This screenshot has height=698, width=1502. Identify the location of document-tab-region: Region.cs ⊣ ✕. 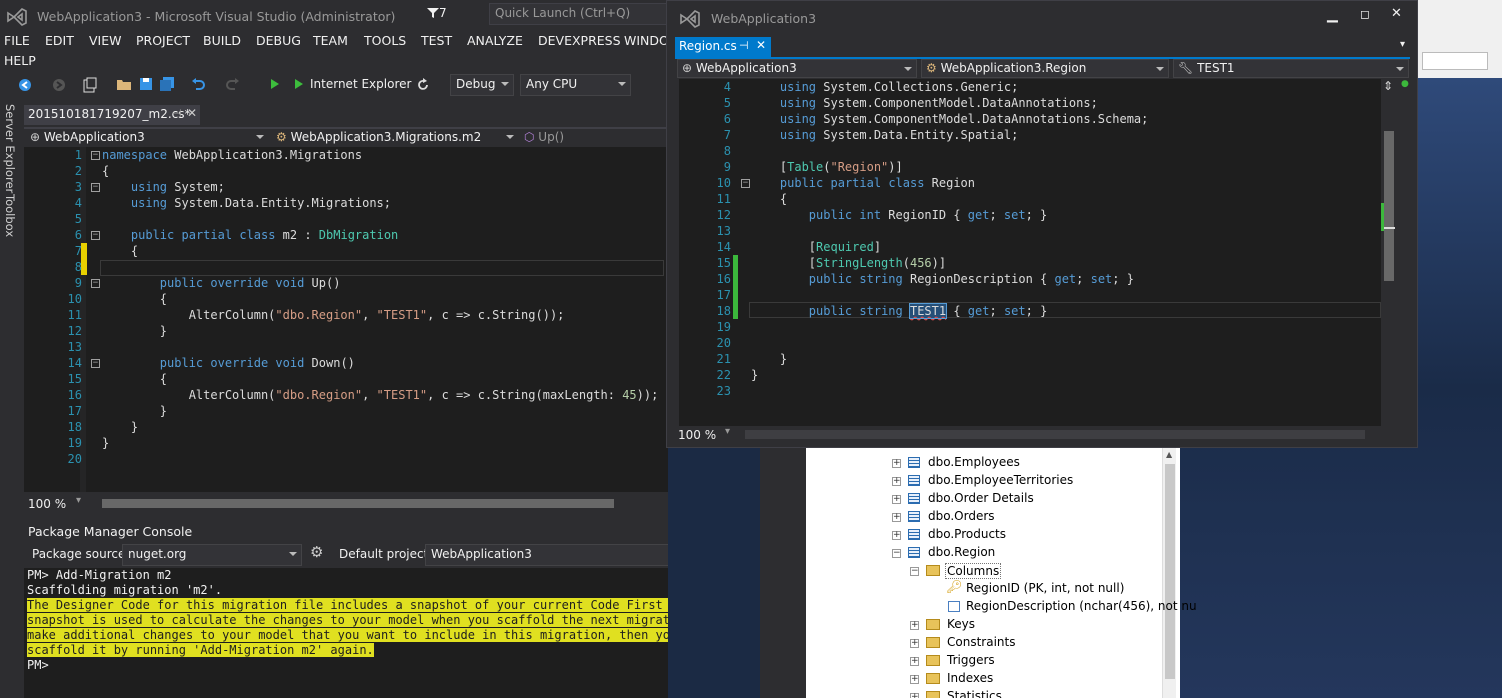
(723, 47).